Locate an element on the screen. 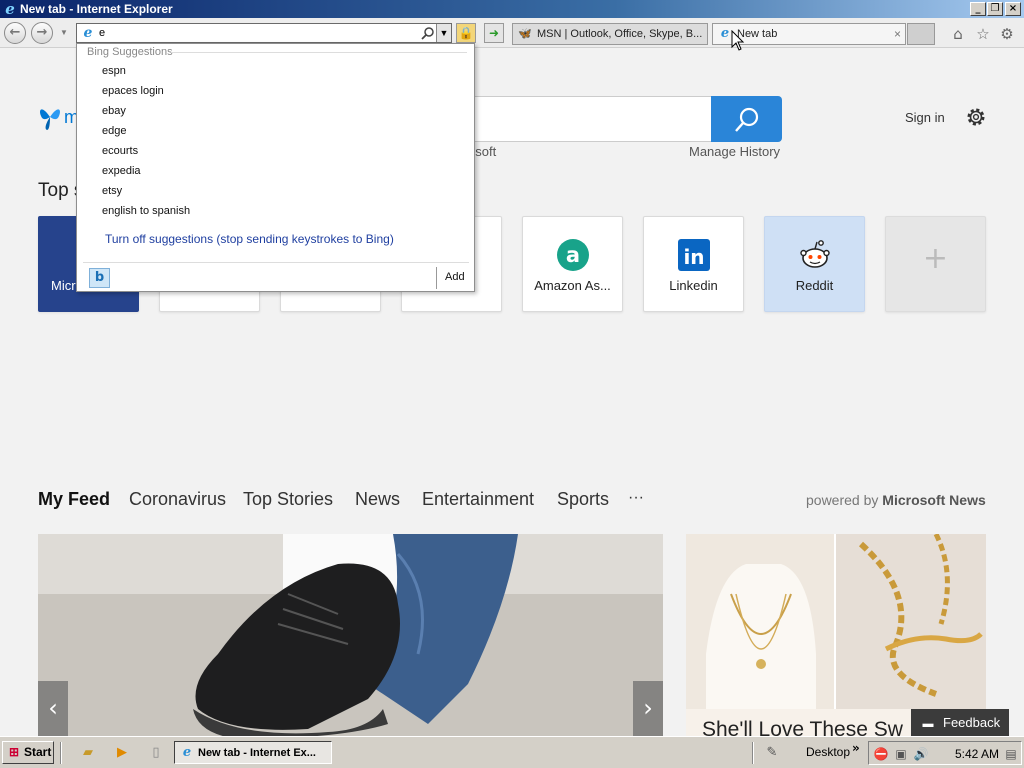 Image resolution: width=1024 pixels, height=768 pixels. document-quicklaunch-icon: ▯ is located at coordinates (156, 753).